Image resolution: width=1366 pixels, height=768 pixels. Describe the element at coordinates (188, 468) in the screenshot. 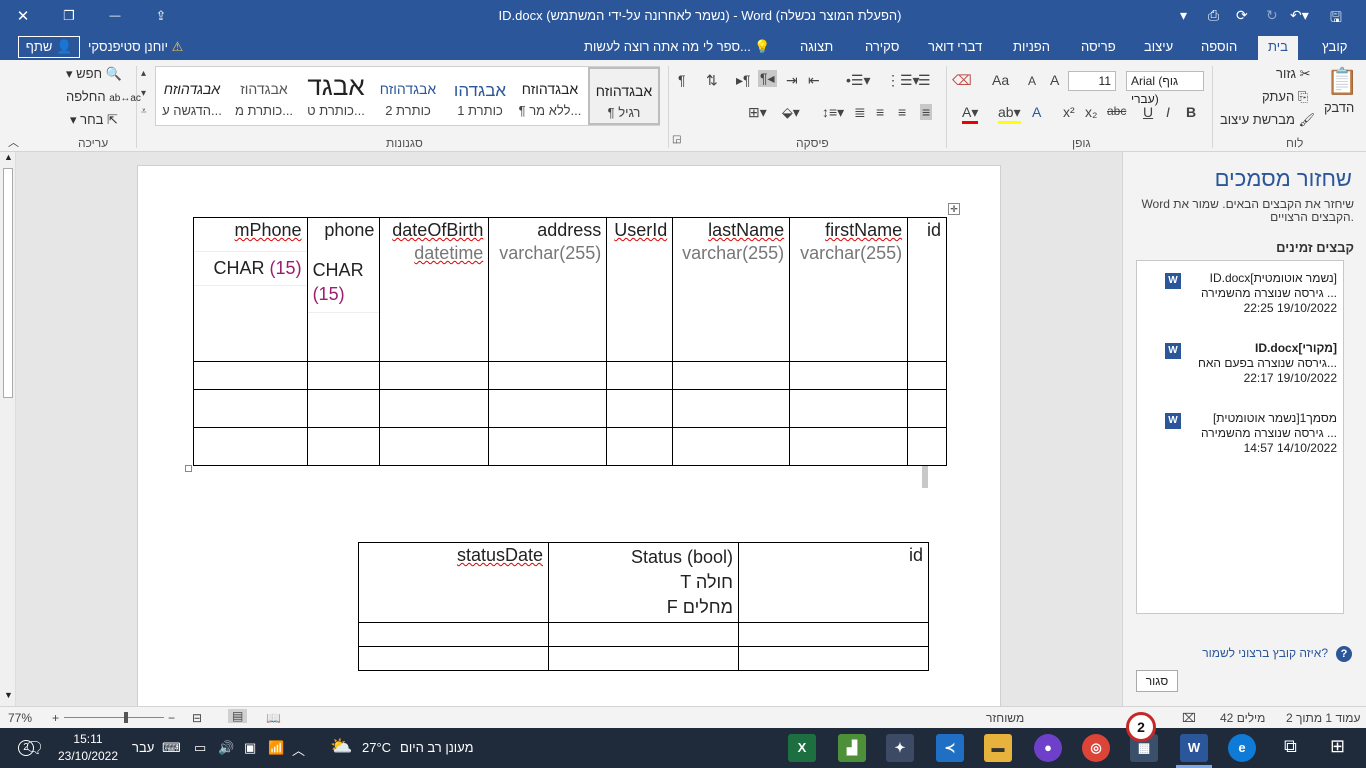

I see `table-resize-handle` at that location.